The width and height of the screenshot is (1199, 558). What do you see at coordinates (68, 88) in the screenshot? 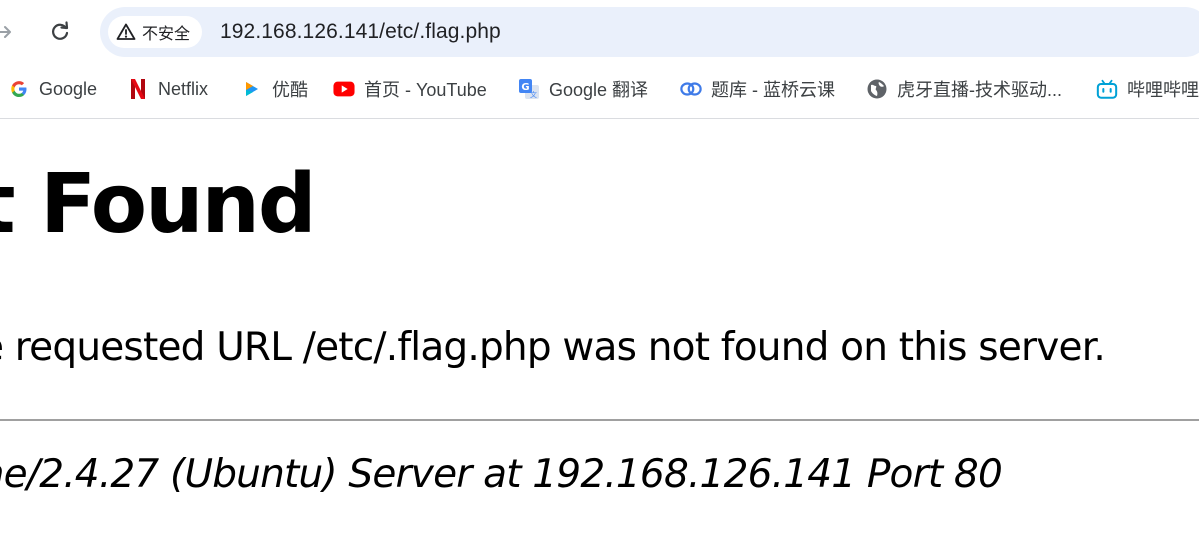
I see `bookmark-label: Google` at bounding box center [68, 88].